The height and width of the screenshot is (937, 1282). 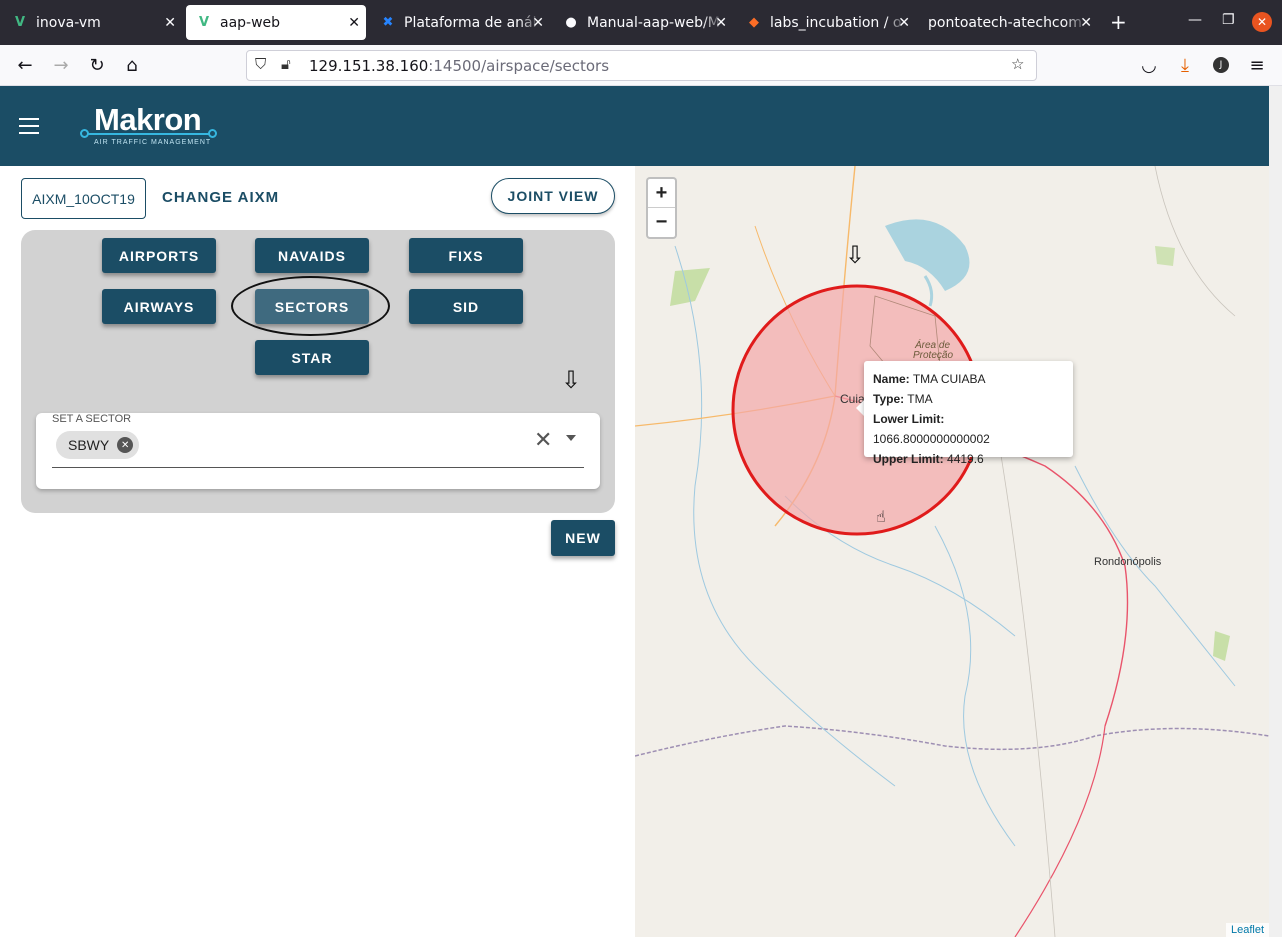 What do you see at coordinates (460, 22) in the screenshot?
I see `tab-plataforma: ✖ Plataforma de anál ✕` at bounding box center [460, 22].